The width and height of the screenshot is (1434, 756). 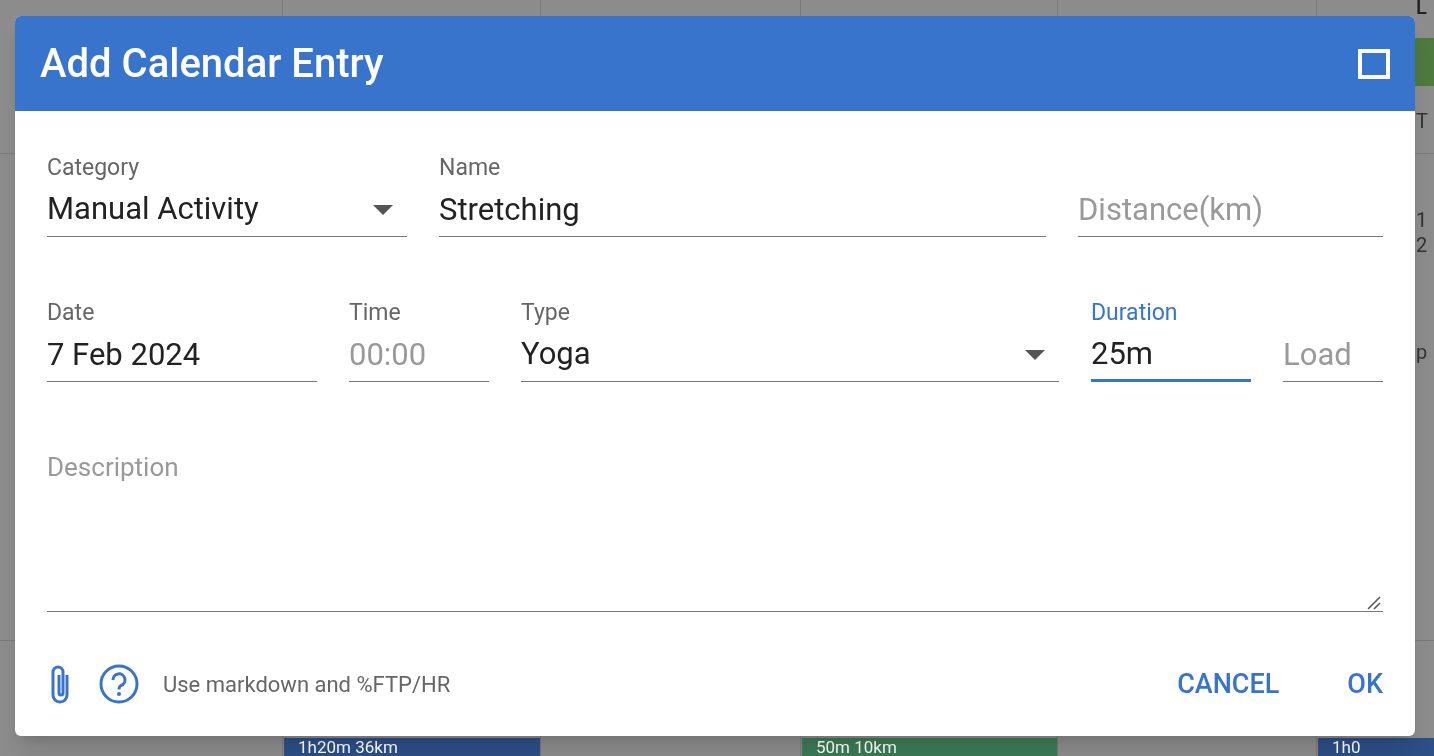 I want to click on dialog-title: Add Calendar Entry, so click(x=212, y=63).